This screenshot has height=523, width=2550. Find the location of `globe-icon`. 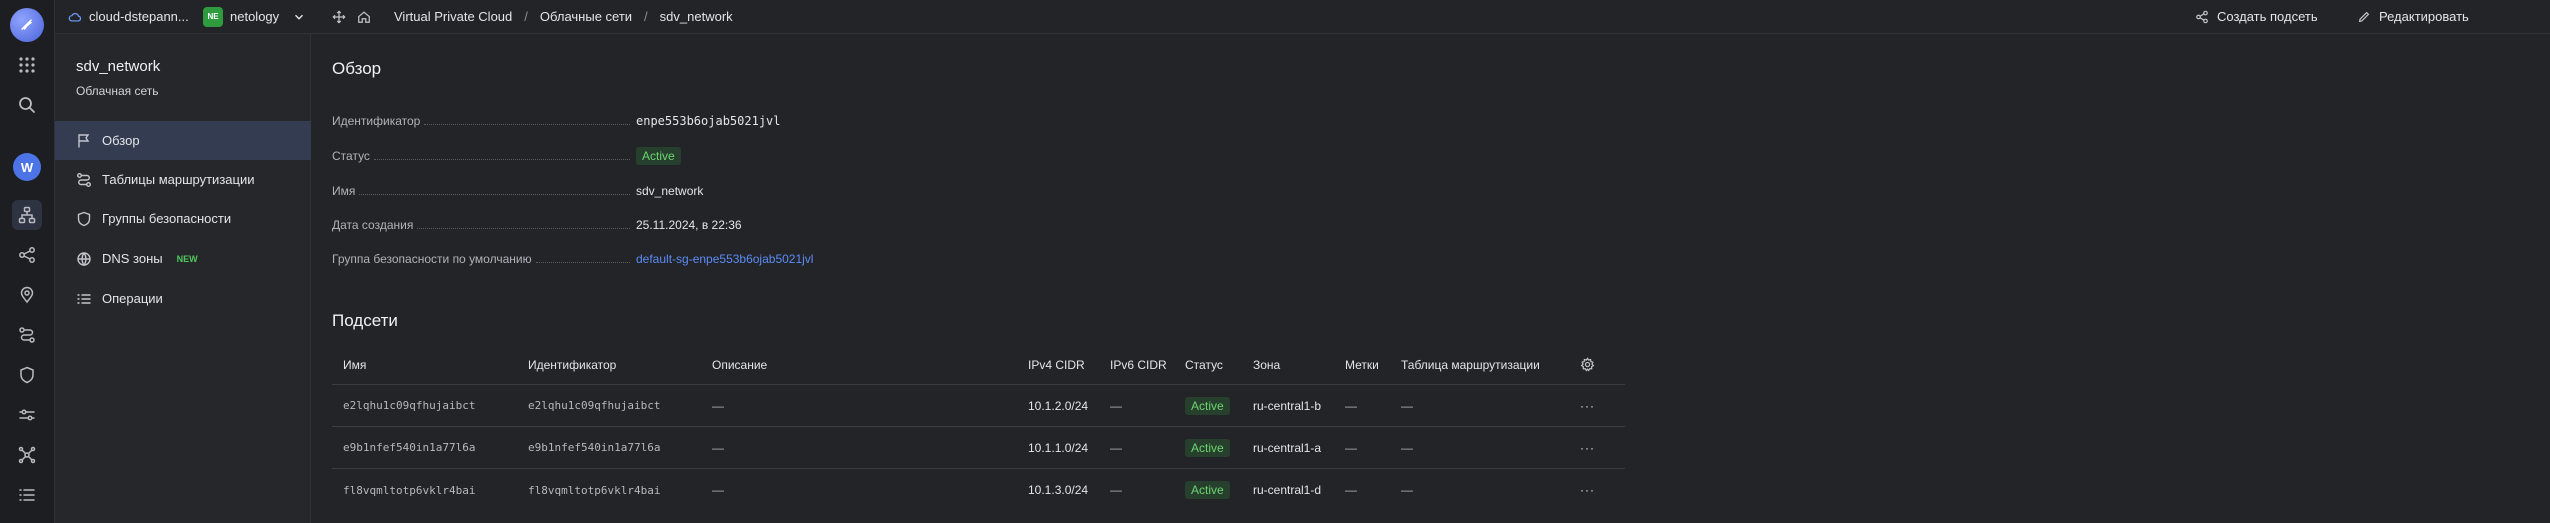

globe-icon is located at coordinates (84, 258).